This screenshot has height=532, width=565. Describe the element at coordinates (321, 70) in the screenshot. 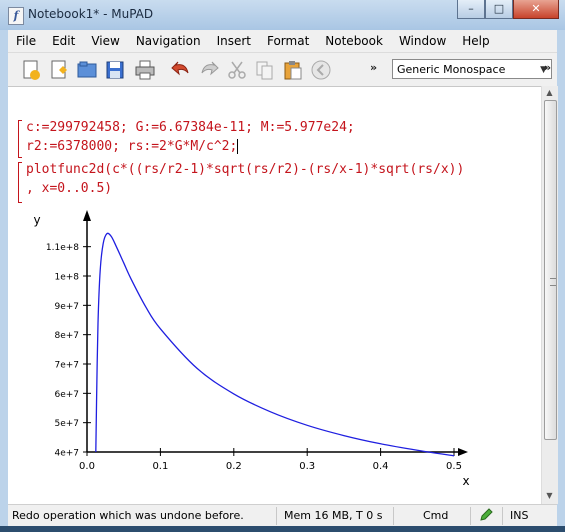

I see `stop-icon` at that location.